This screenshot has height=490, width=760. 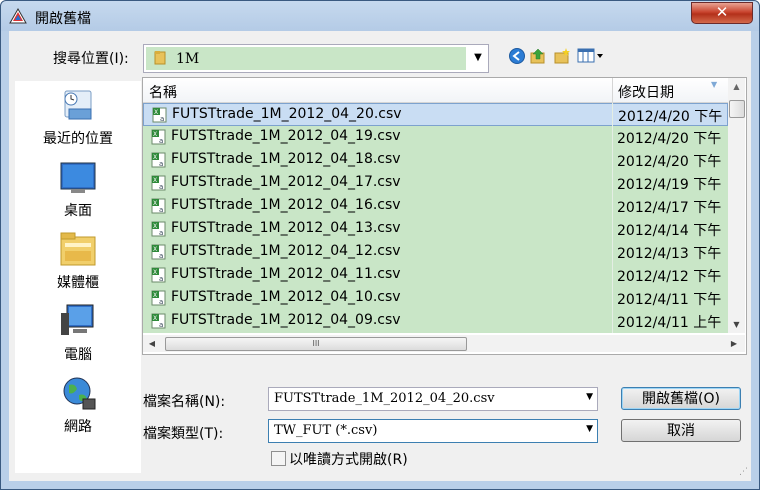 What do you see at coordinates (326, 430) in the screenshot?
I see `file-type-value: TW_FUT (*.csv)` at bounding box center [326, 430].